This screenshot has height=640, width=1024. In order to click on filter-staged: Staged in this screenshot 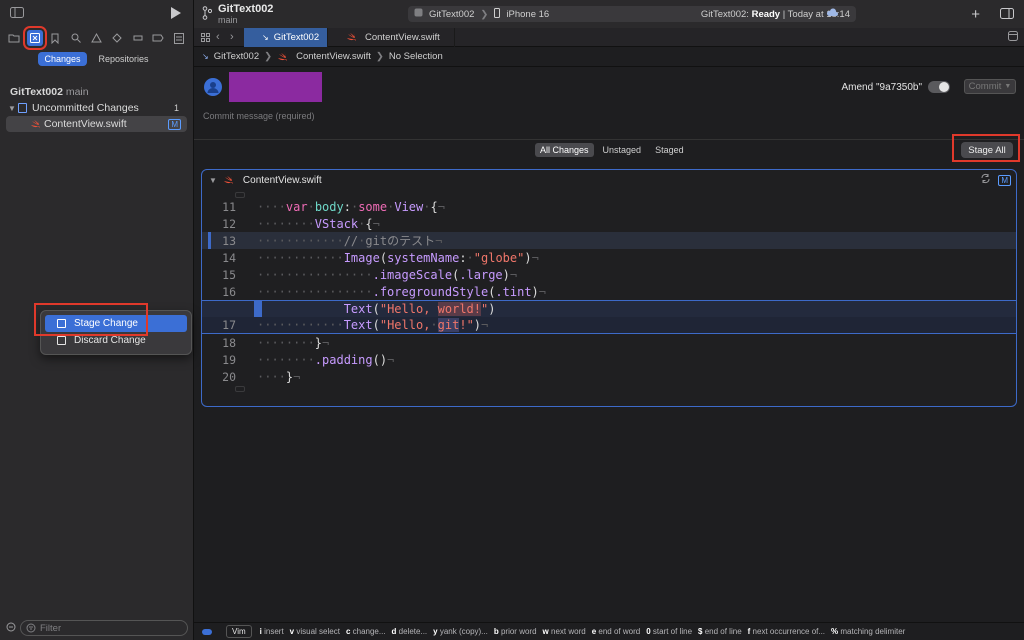, I will do `click(669, 150)`.